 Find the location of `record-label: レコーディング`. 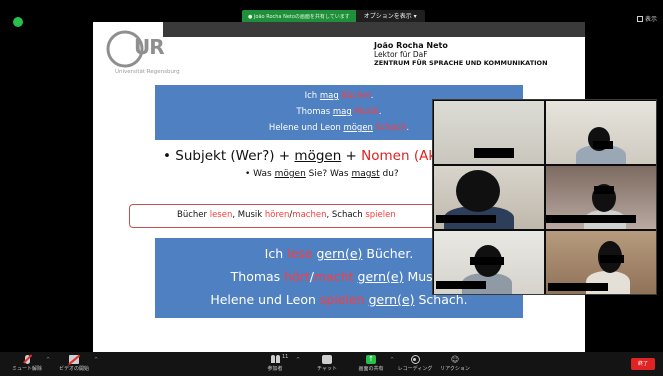

record-label: レコーディング is located at coordinates (415, 369).